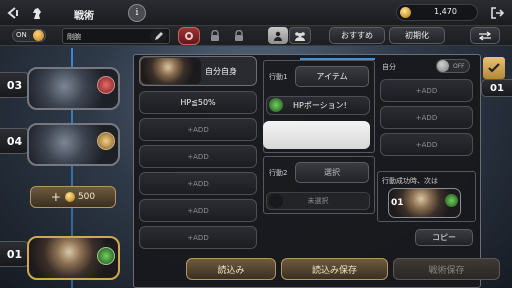 The height and width of the screenshot is (288, 512). I want to click on action1-type-button: アイテム, so click(332, 76).